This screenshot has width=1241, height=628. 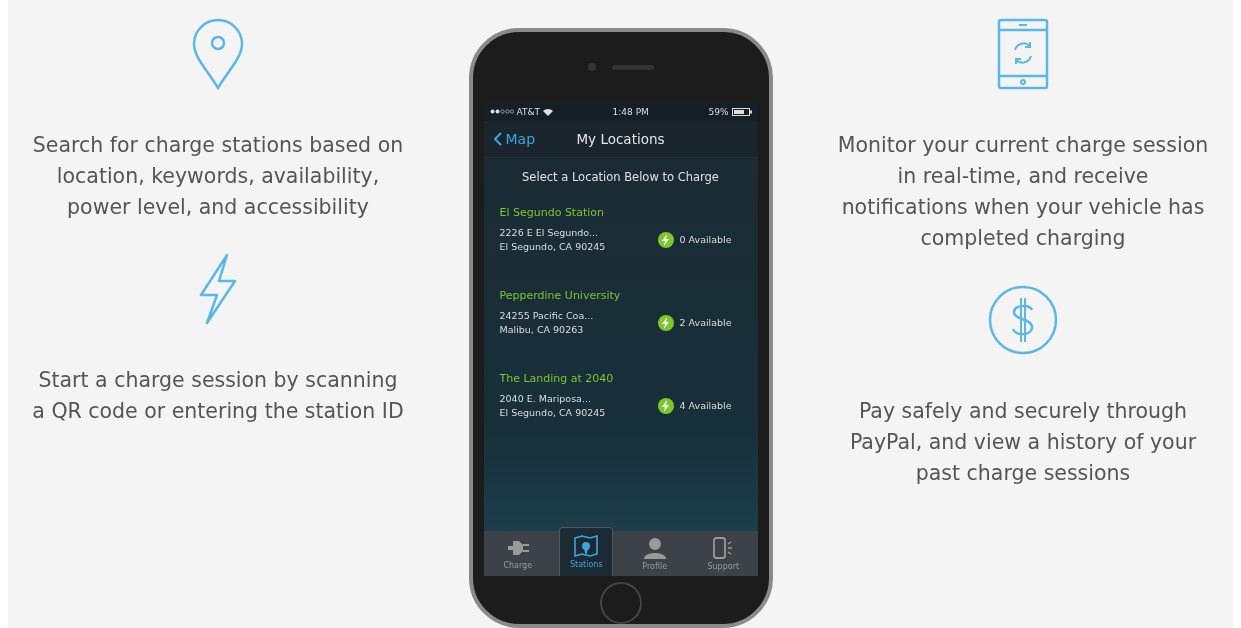 I want to click on clock-time: 1:48 PM, so click(x=630, y=112).